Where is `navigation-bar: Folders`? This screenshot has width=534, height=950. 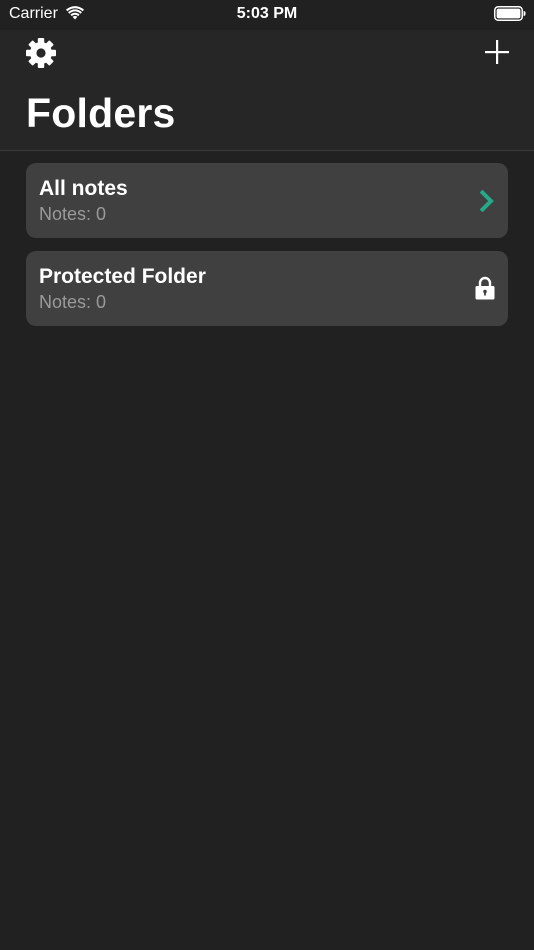
navigation-bar: Folders is located at coordinates (267, 90).